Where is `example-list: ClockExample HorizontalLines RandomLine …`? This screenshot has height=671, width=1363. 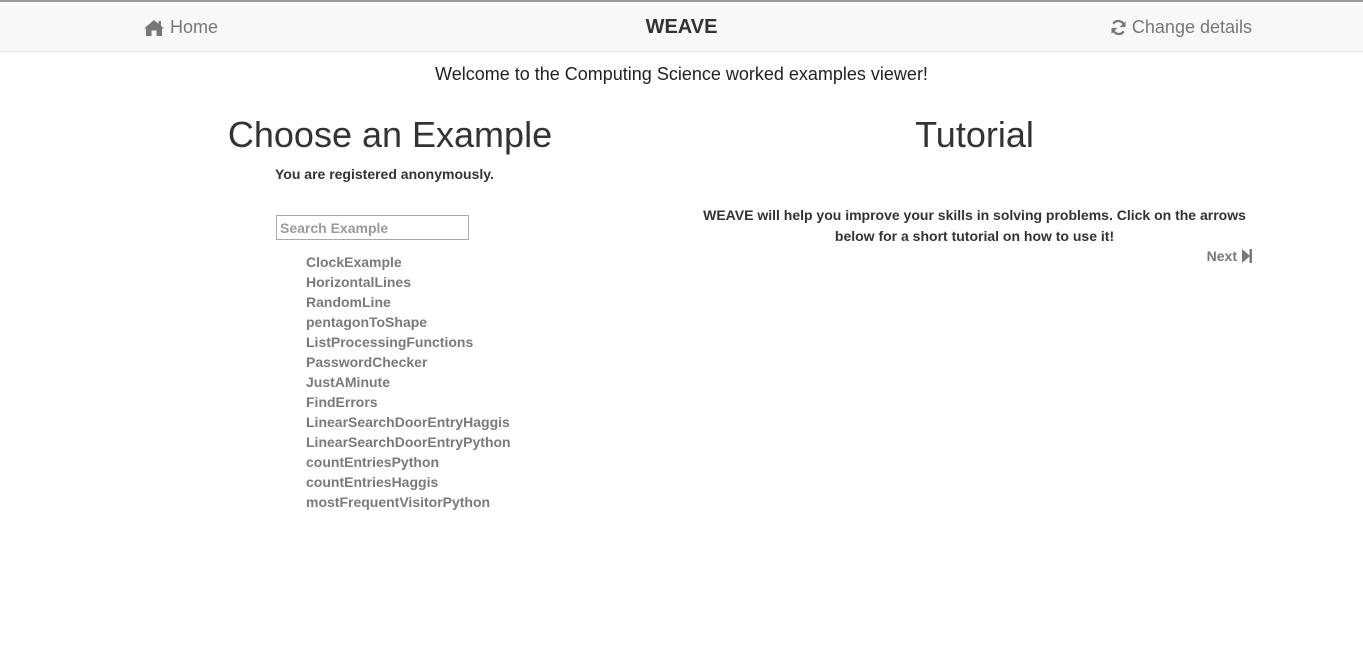
example-list: ClockExample HorizontalLines RandomLine … is located at coordinates (408, 382).